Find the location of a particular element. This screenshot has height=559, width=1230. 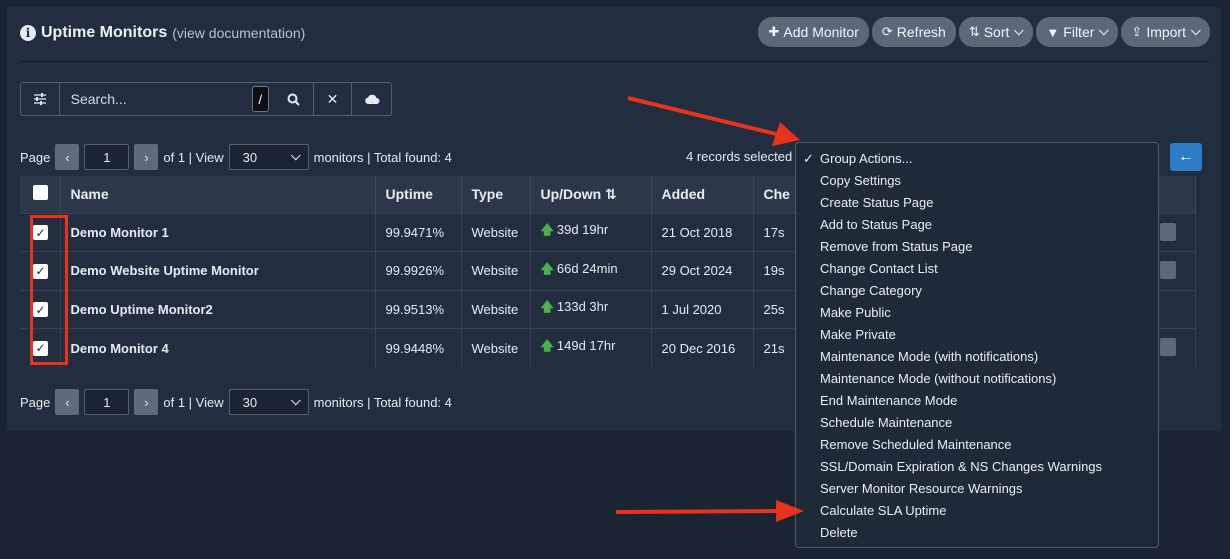

clear-search-button: ✕ is located at coordinates (333, 99).